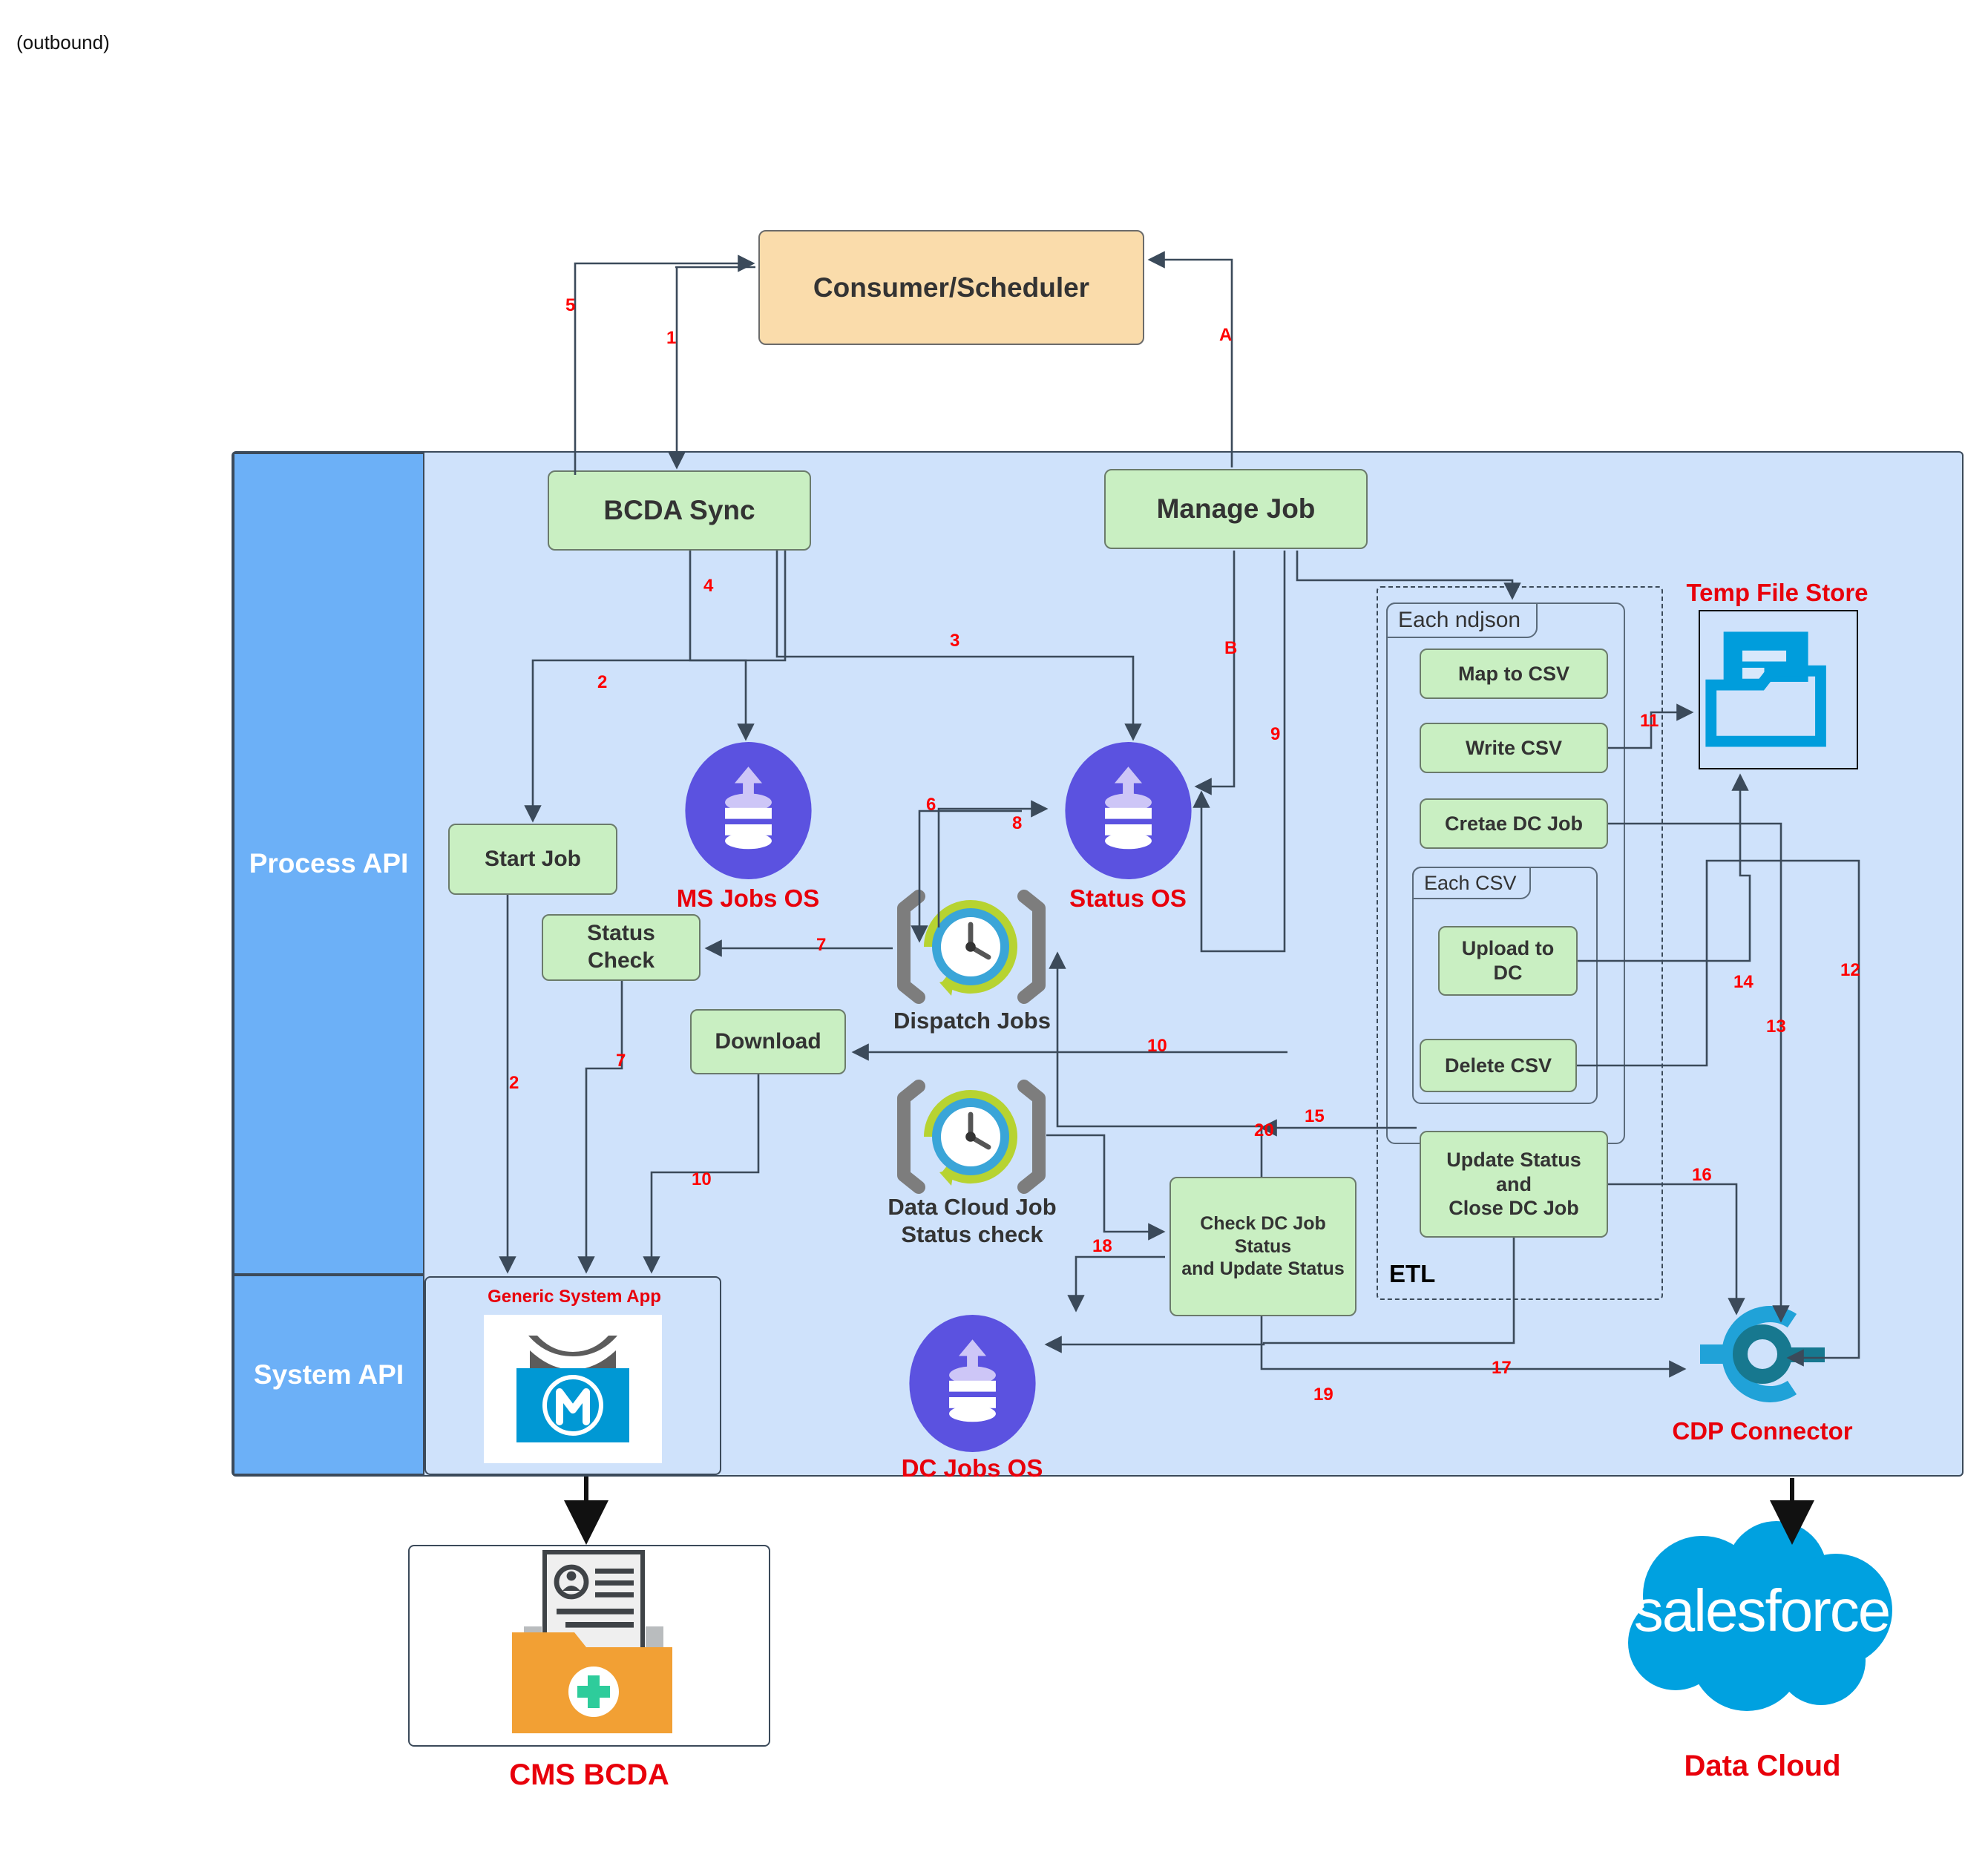 Image resolution: width=1988 pixels, height=1852 pixels. I want to click on edge-label-3: 3, so click(955, 641).